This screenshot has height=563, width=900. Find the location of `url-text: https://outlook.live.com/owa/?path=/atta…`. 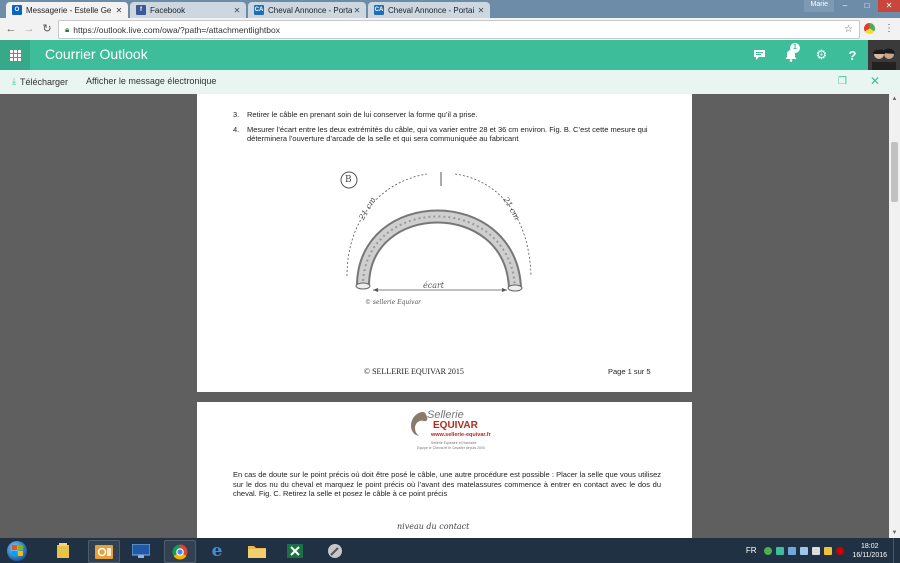

url-text: https://outlook.live.com/owa/?path=/atta… is located at coordinates (176, 29).